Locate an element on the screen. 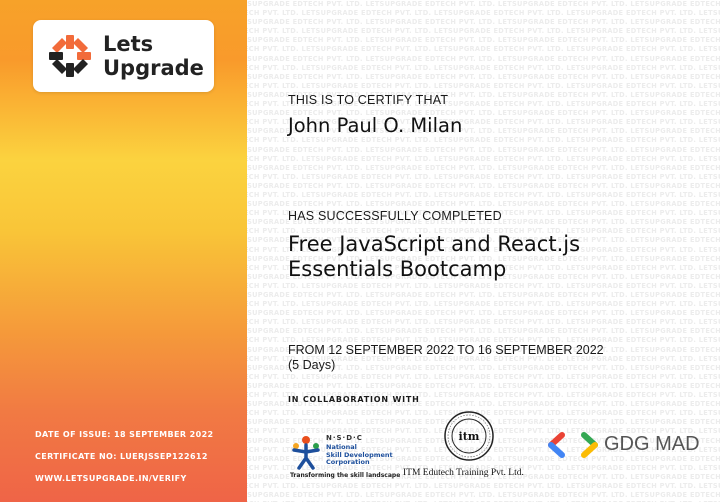  gdg-logo: GDG MAD is located at coordinates (628, 445).